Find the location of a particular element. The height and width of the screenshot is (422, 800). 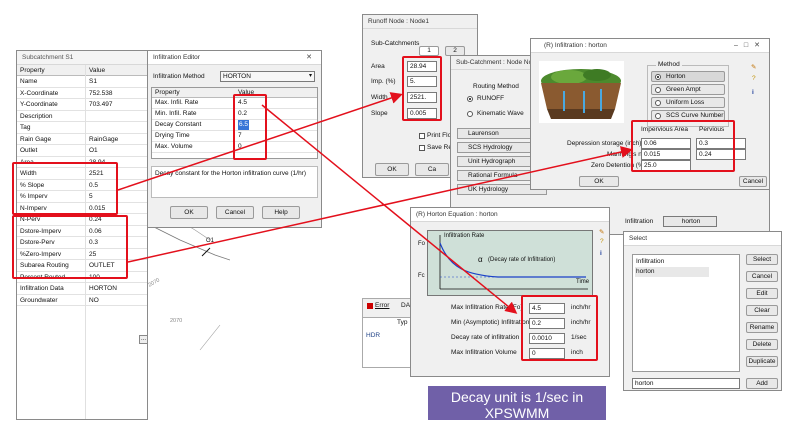

table-row: Infiltration Data HORTON is located at coordinates (82, 289).